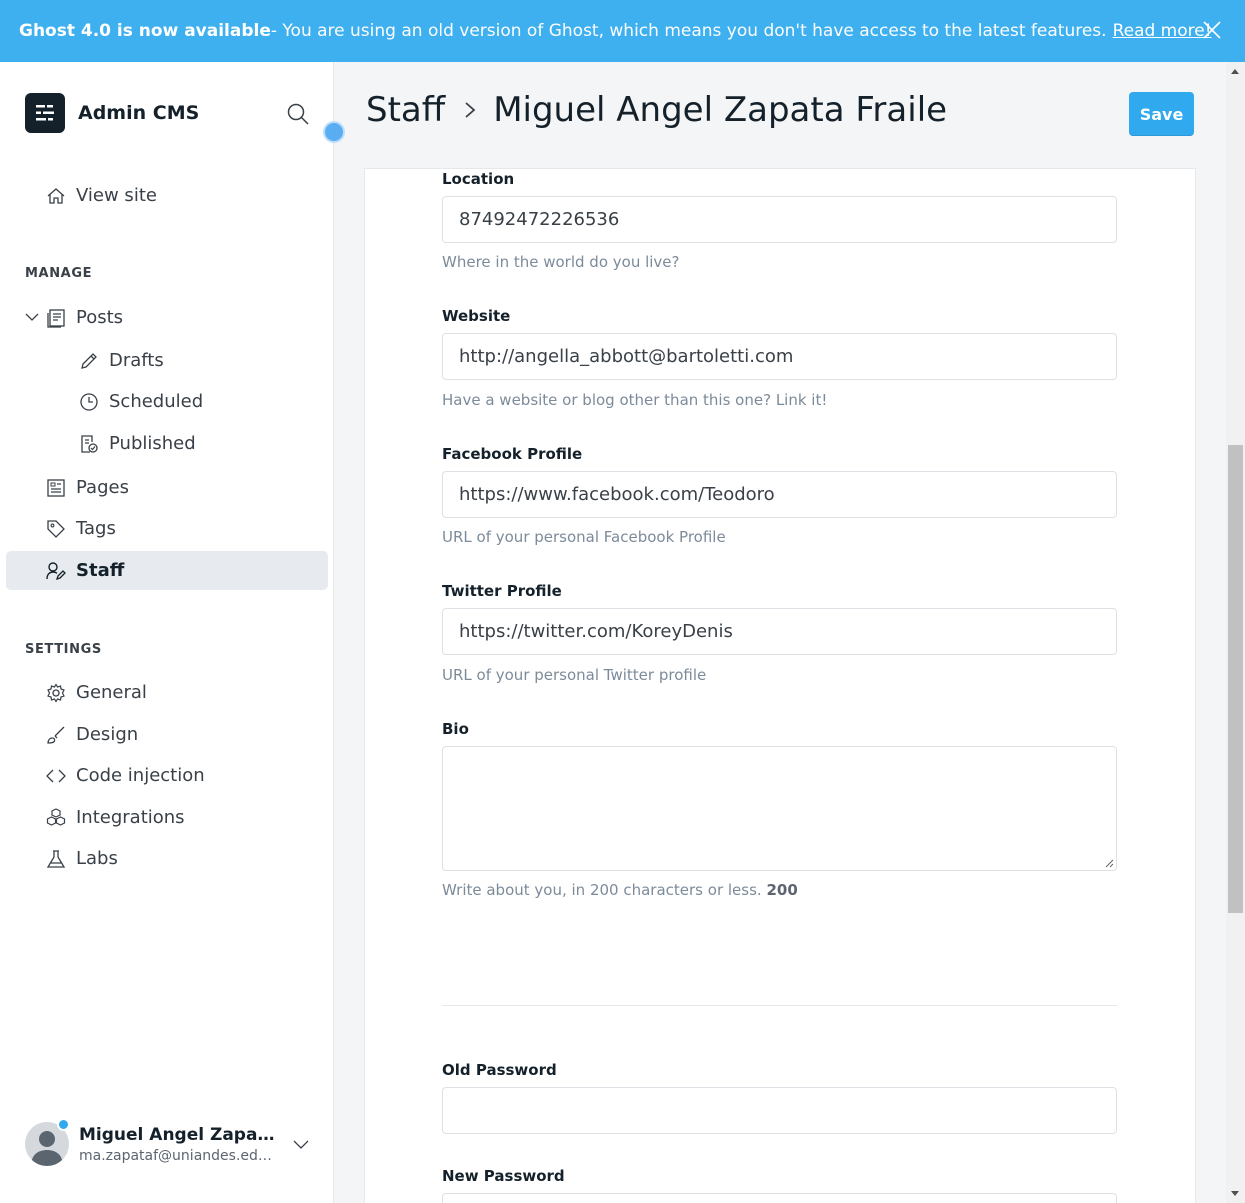 The width and height of the screenshot is (1245, 1203). I want to click on sidebar-item-pages: Pages, so click(167, 487).